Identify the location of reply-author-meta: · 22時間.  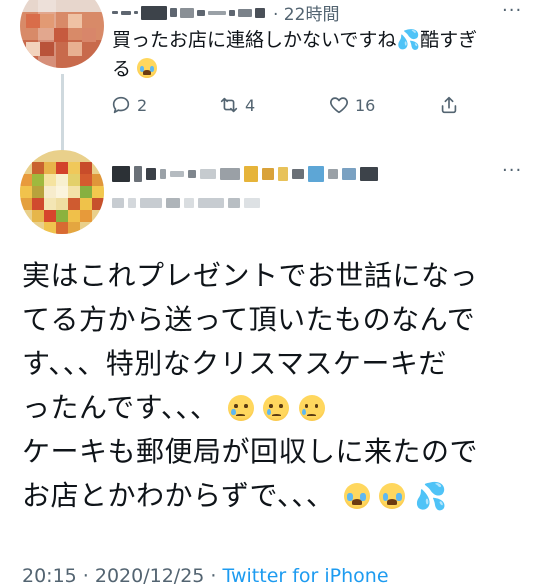
(225, 12).